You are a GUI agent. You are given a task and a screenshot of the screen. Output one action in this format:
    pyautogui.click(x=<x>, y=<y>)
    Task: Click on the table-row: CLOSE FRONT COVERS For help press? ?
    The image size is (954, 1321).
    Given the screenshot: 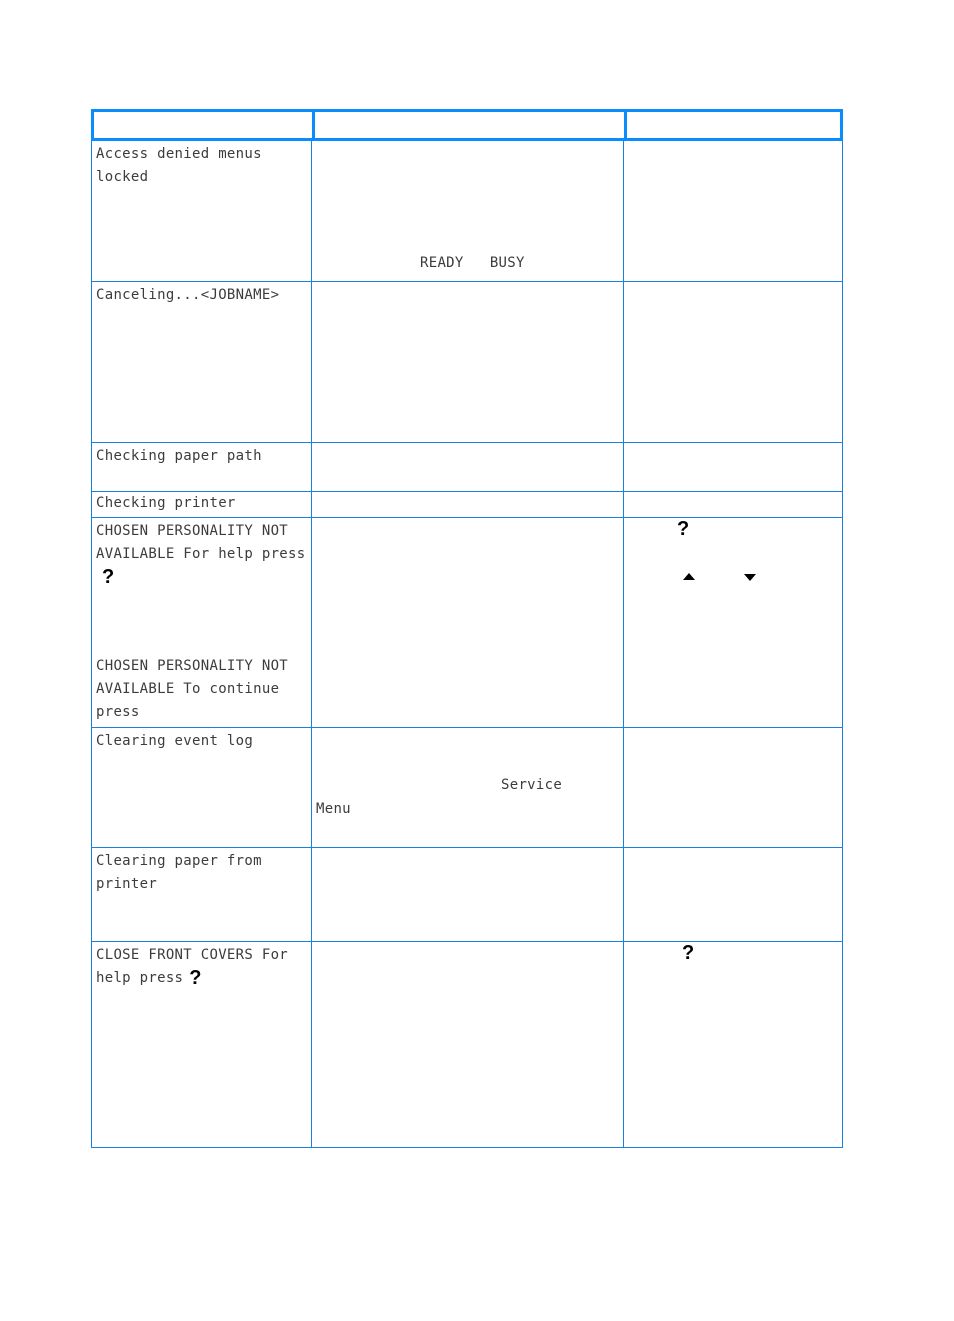 What is the action you would take?
    pyautogui.click(x=467, y=1045)
    